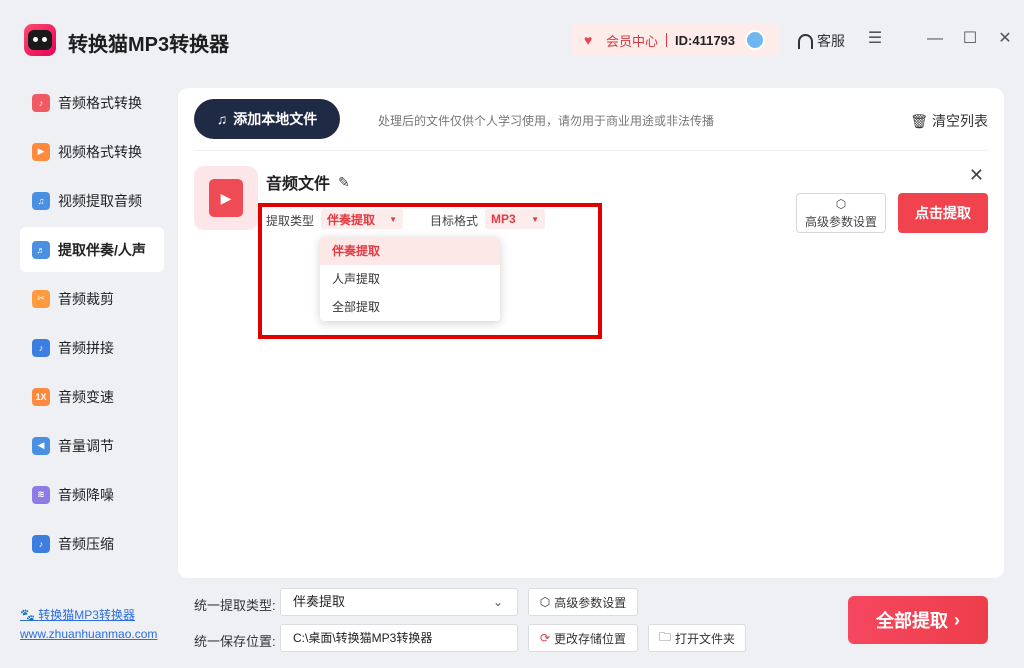 This screenshot has width=1024, height=668. Describe the element at coordinates (667, 40) in the screenshot. I see `member-divider` at that location.